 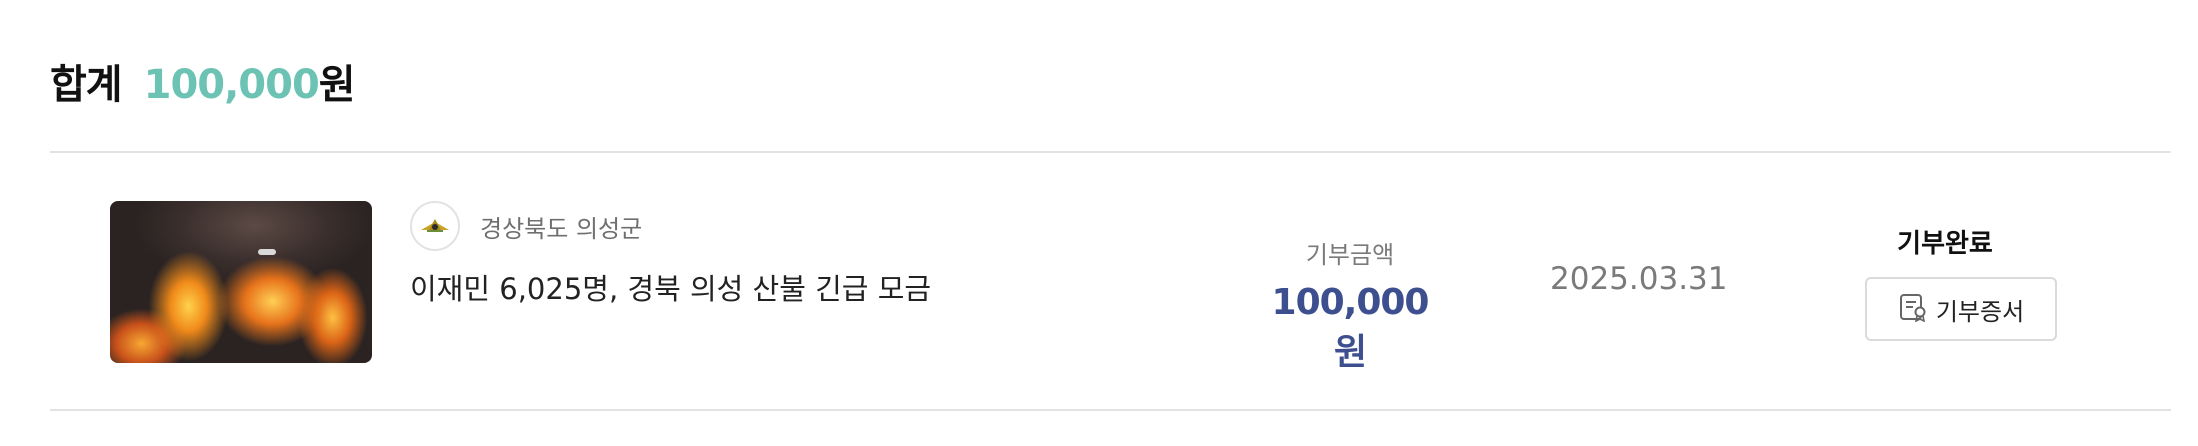 I want to click on organization-name: 경상북도 의성군, so click(x=561, y=228).